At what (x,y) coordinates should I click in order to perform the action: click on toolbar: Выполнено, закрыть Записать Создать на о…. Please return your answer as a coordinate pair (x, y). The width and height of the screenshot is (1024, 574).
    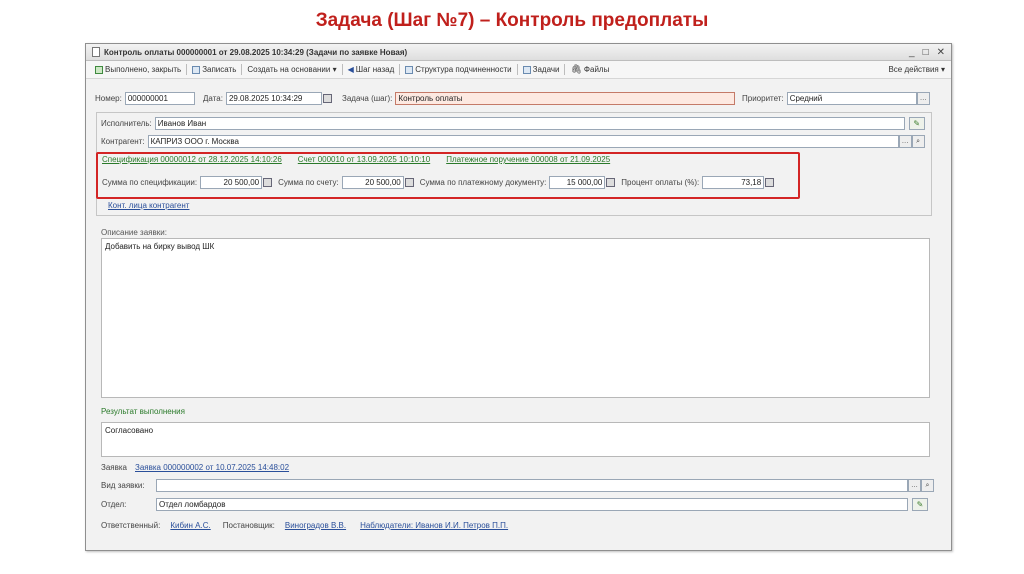
    Looking at the image, I should click on (518, 70).